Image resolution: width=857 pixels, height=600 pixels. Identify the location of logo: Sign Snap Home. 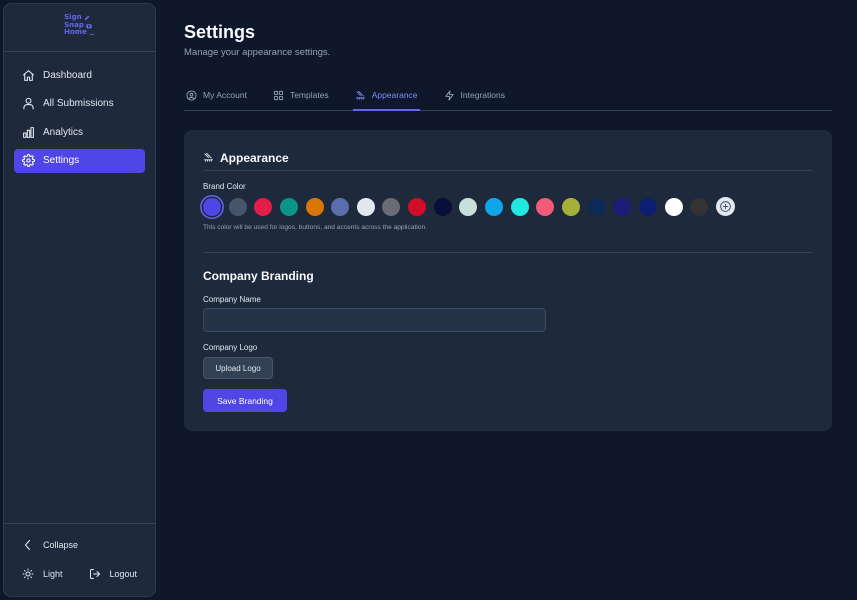
(79, 28).